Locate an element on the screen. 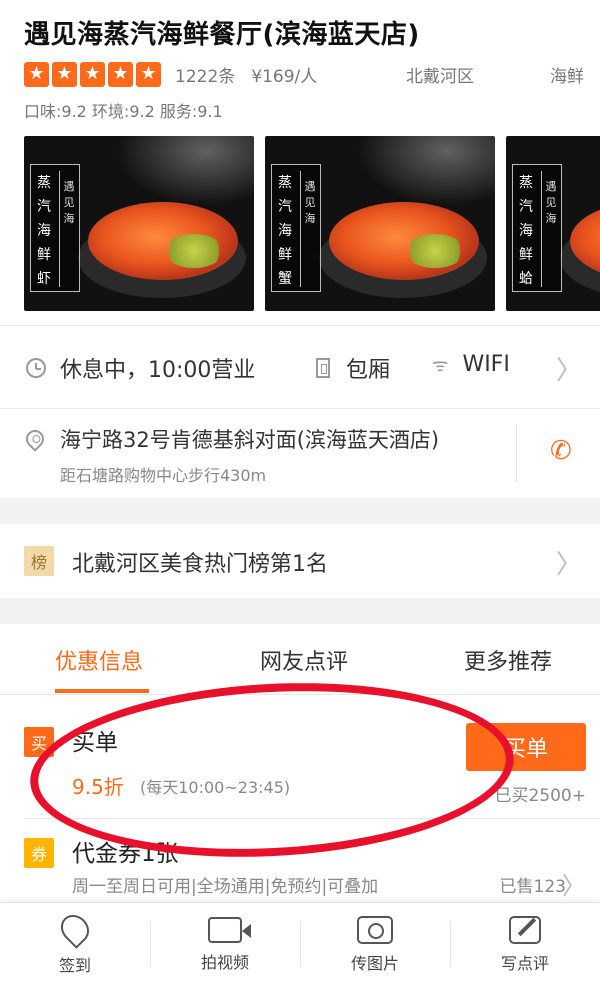 The height and width of the screenshot is (985, 600). restaurant-title: 遇见海蒸汽海鲜餐厅(滨海蓝天店) is located at coordinates (222, 35).